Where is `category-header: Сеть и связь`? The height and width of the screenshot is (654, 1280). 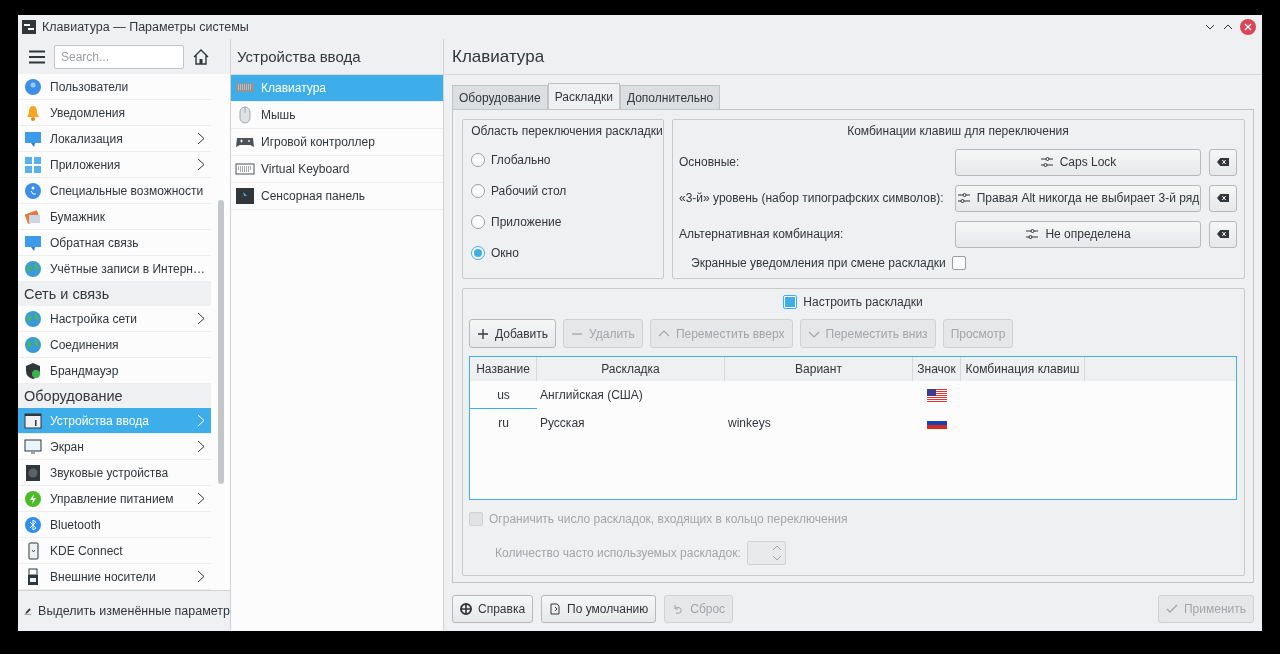 category-header: Сеть и связь is located at coordinates (114, 294).